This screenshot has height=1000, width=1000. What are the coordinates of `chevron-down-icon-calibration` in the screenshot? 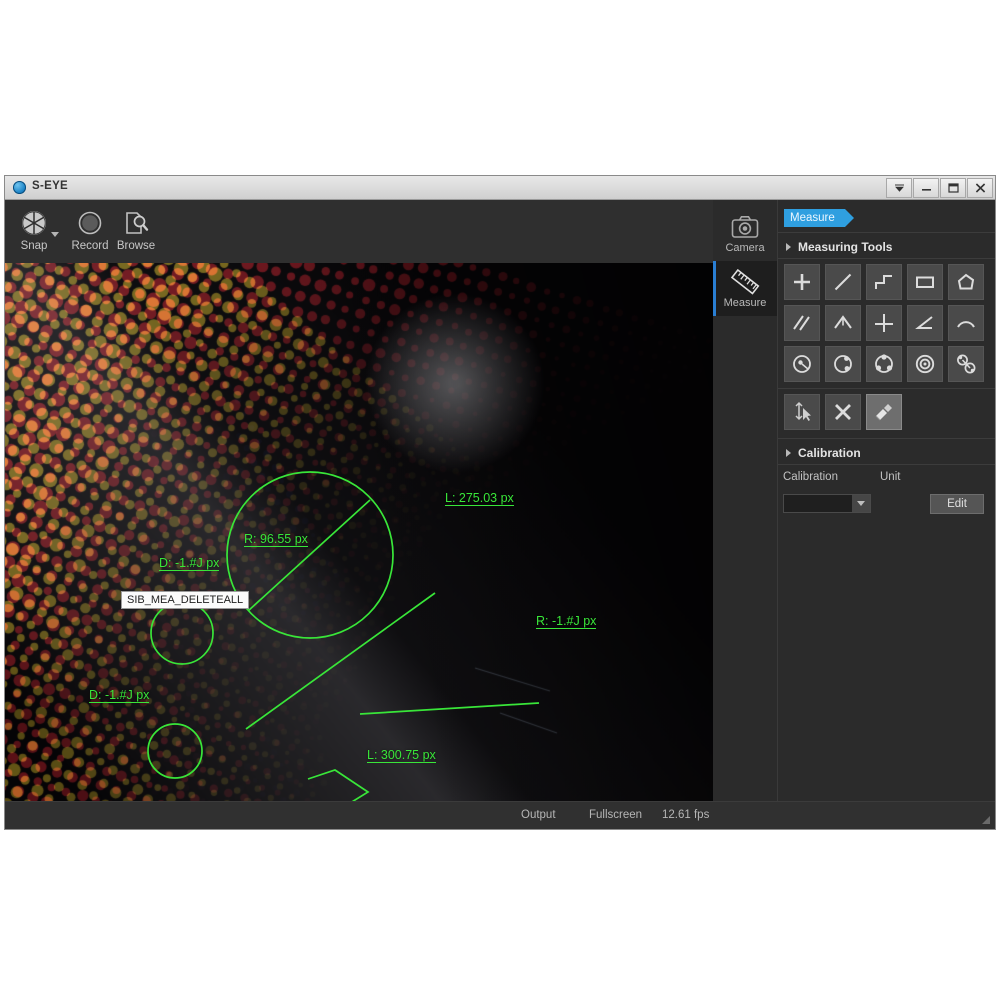 It's located at (861, 503).